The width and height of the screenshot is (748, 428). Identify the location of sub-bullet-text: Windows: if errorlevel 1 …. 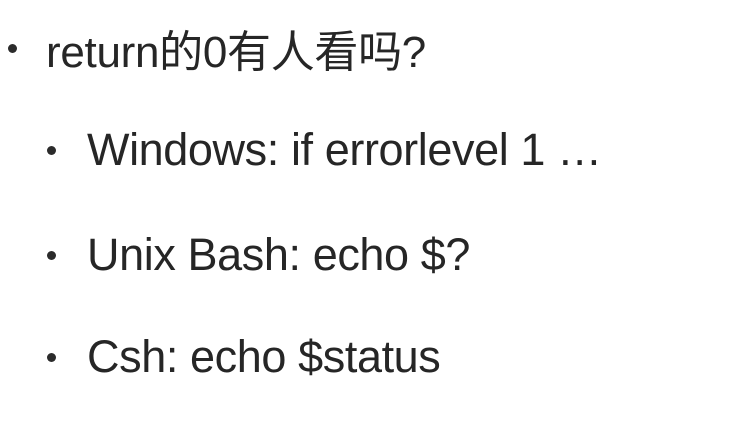
(344, 149).